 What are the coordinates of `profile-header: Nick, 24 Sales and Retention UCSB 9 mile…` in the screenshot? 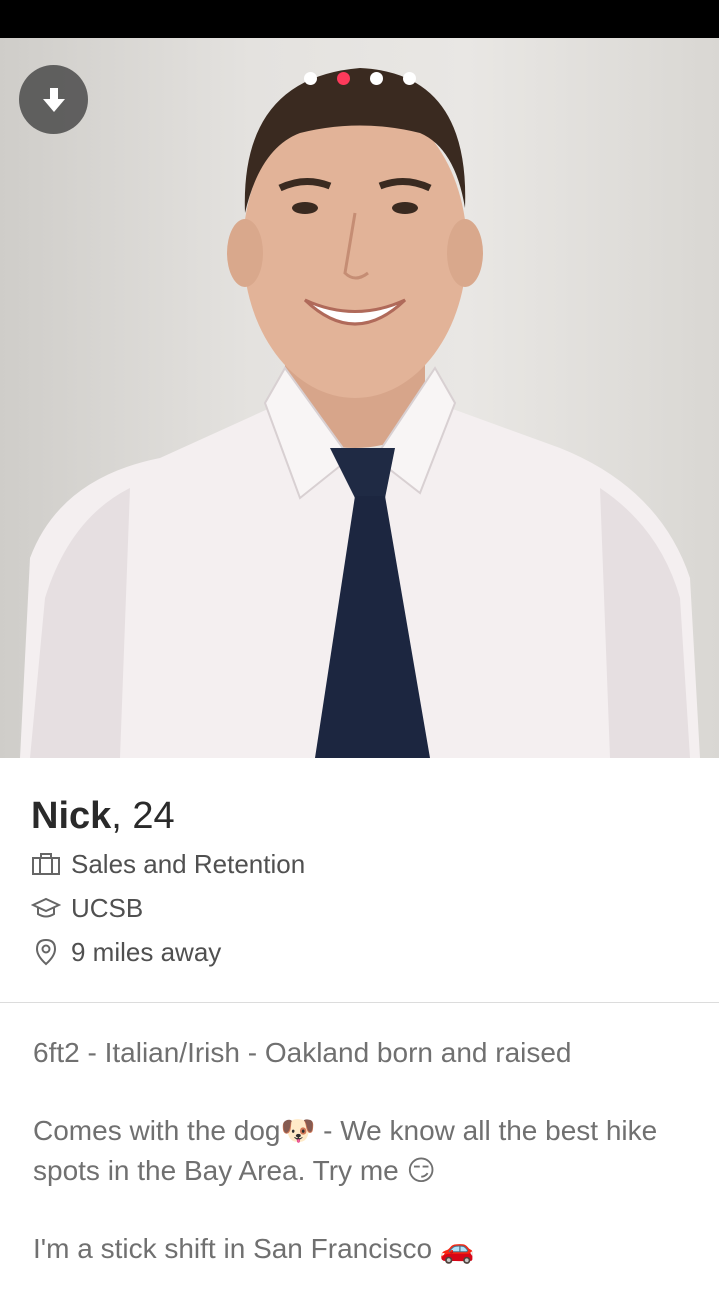 It's located at (168, 882).